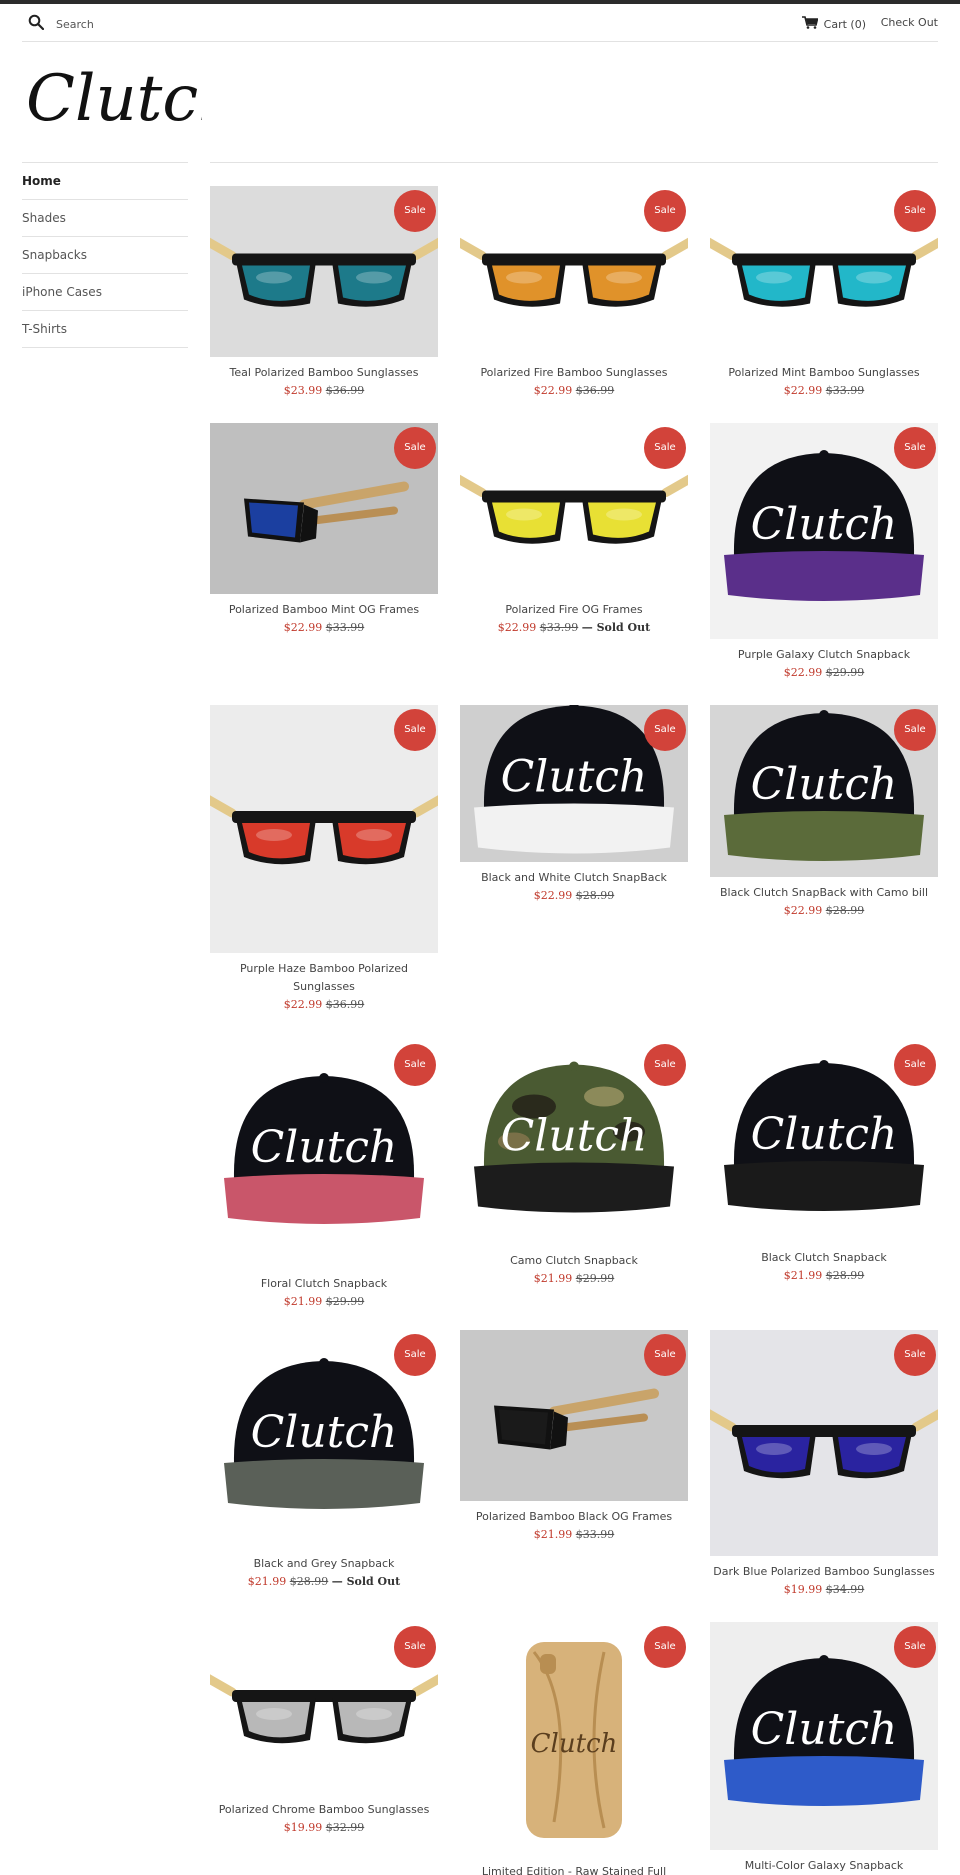 Image resolution: width=960 pixels, height=1875 pixels. I want to click on product-title: Polarized Fire Bamboo Sunglasses, so click(574, 373).